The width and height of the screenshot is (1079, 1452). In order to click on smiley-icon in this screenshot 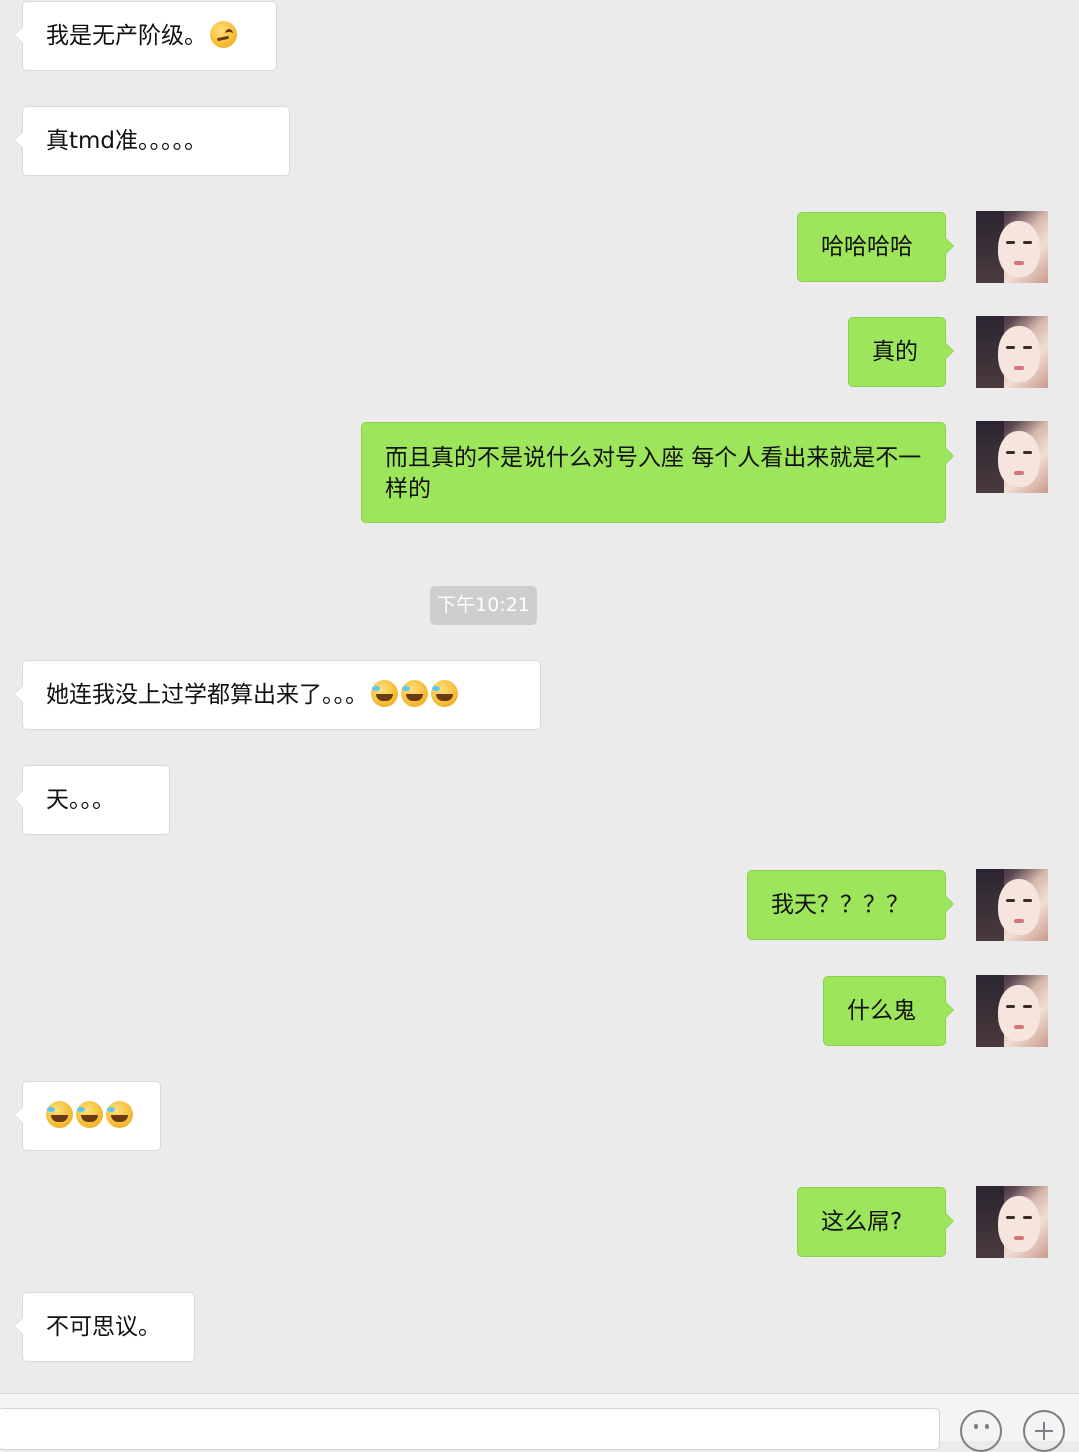, I will do `click(981, 1431)`.